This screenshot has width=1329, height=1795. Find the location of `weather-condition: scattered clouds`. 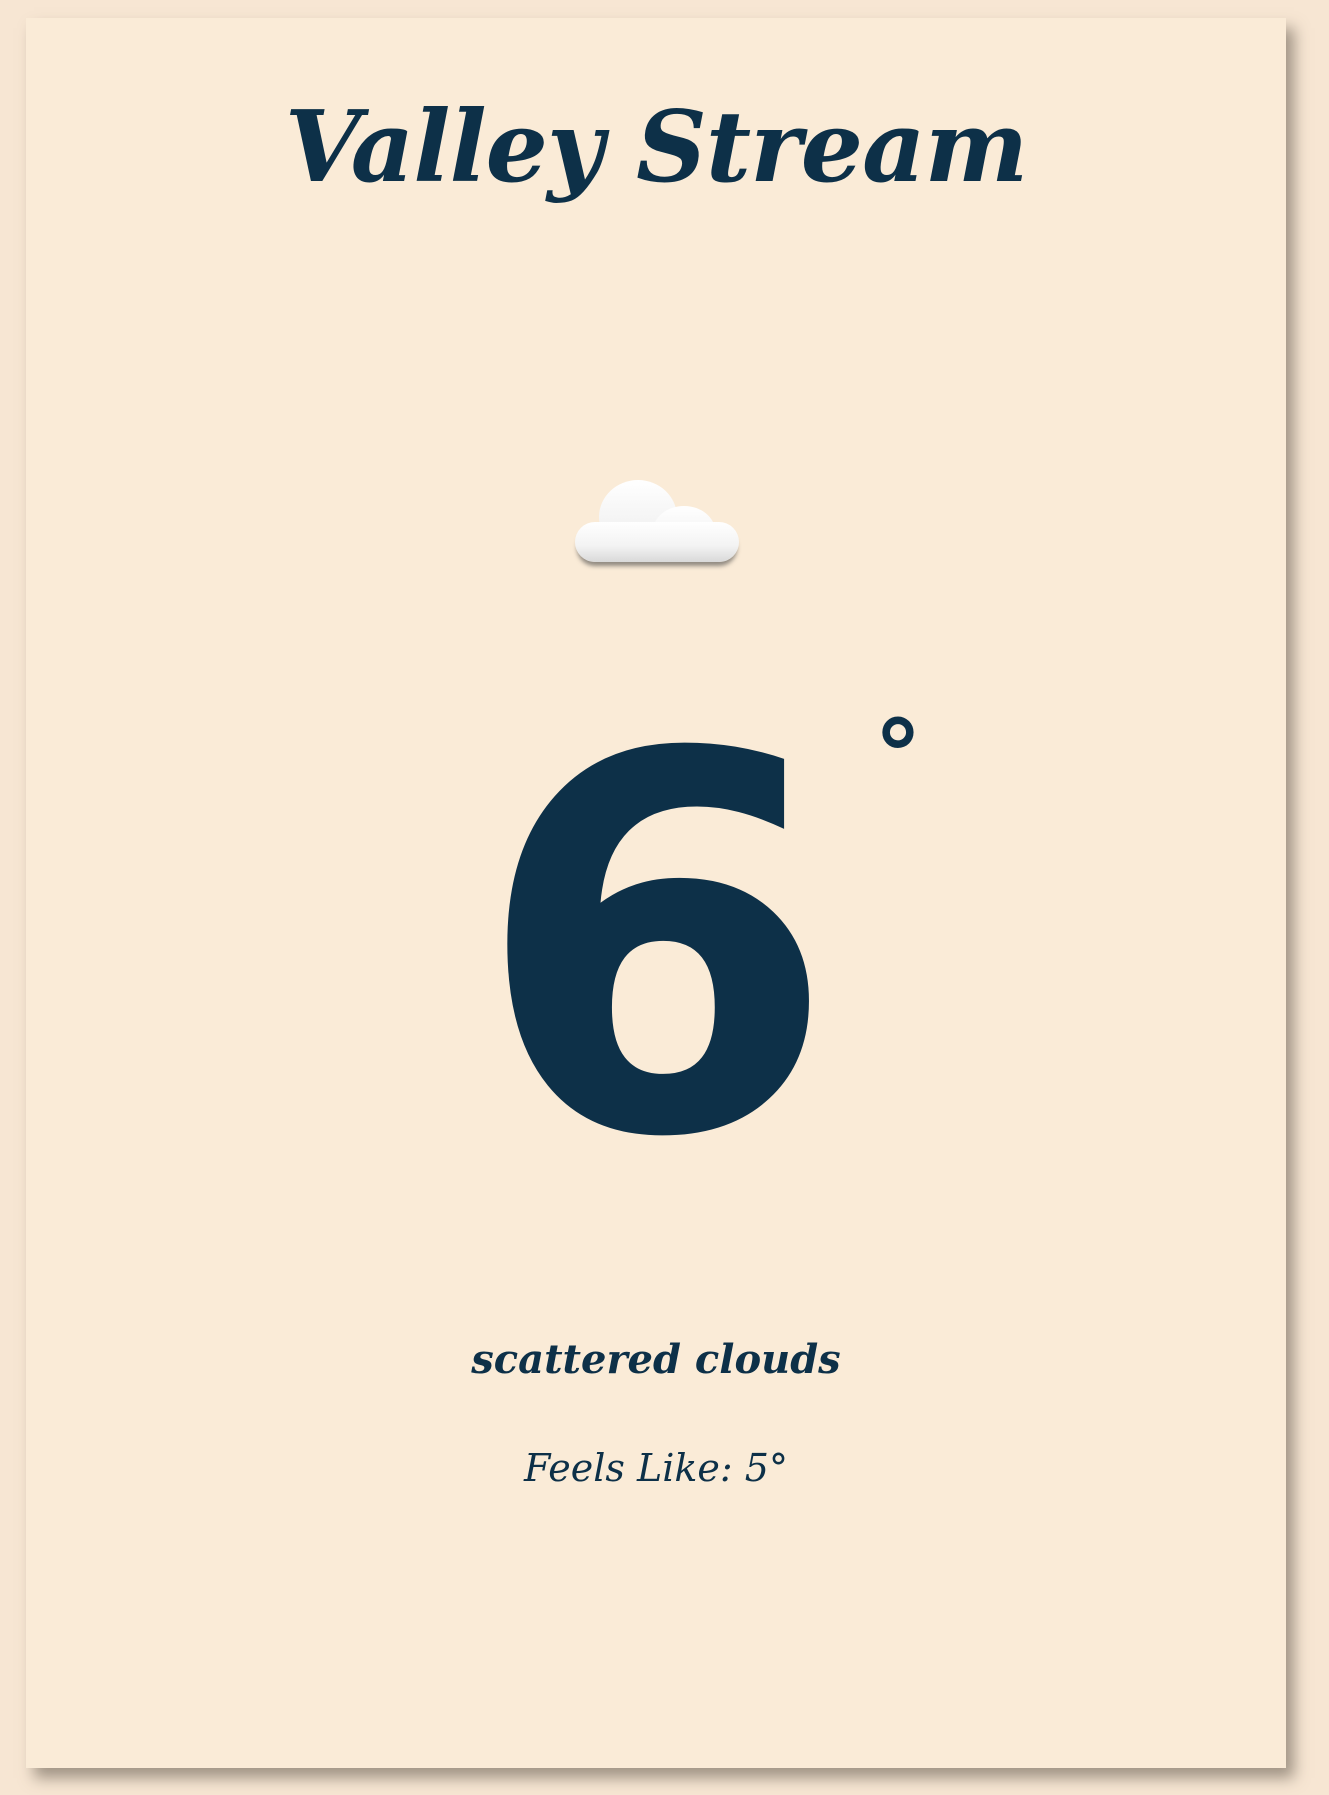

weather-condition: scattered clouds is located at coordinates (656, 1359).